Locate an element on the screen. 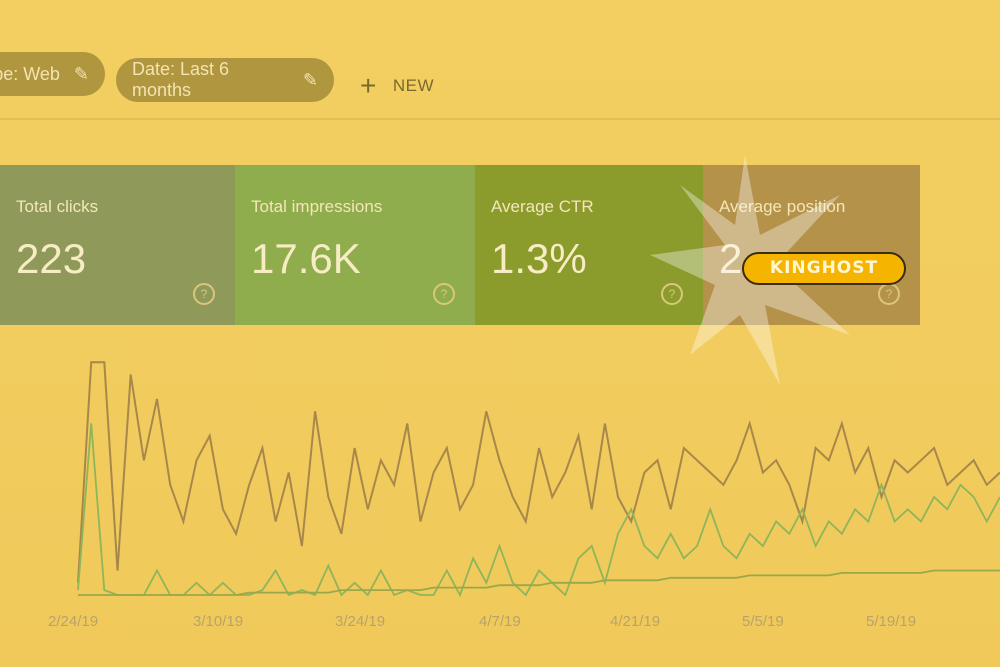 The image size is (1000, 667). new-filter-label: NEW is located at coordinates (413, 85).